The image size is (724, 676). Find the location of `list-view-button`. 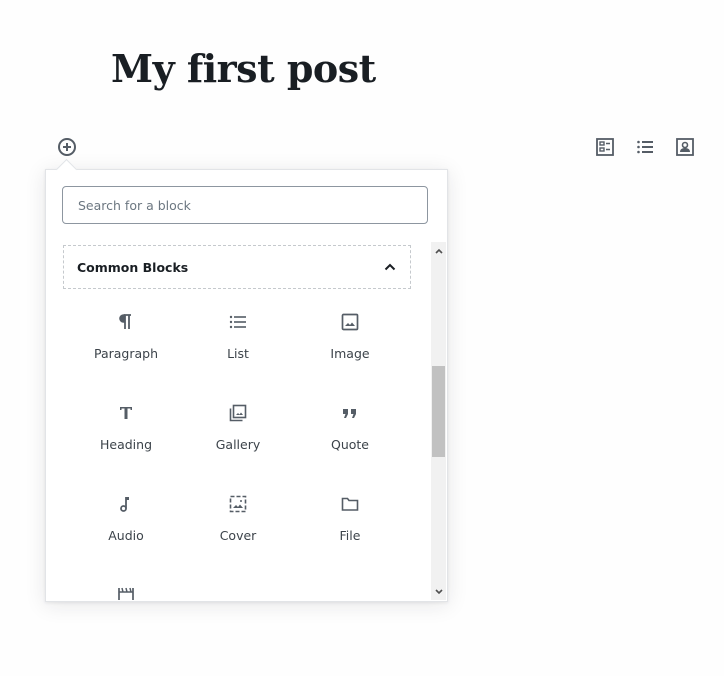

list-view-button is located at coordinates (645, 147).